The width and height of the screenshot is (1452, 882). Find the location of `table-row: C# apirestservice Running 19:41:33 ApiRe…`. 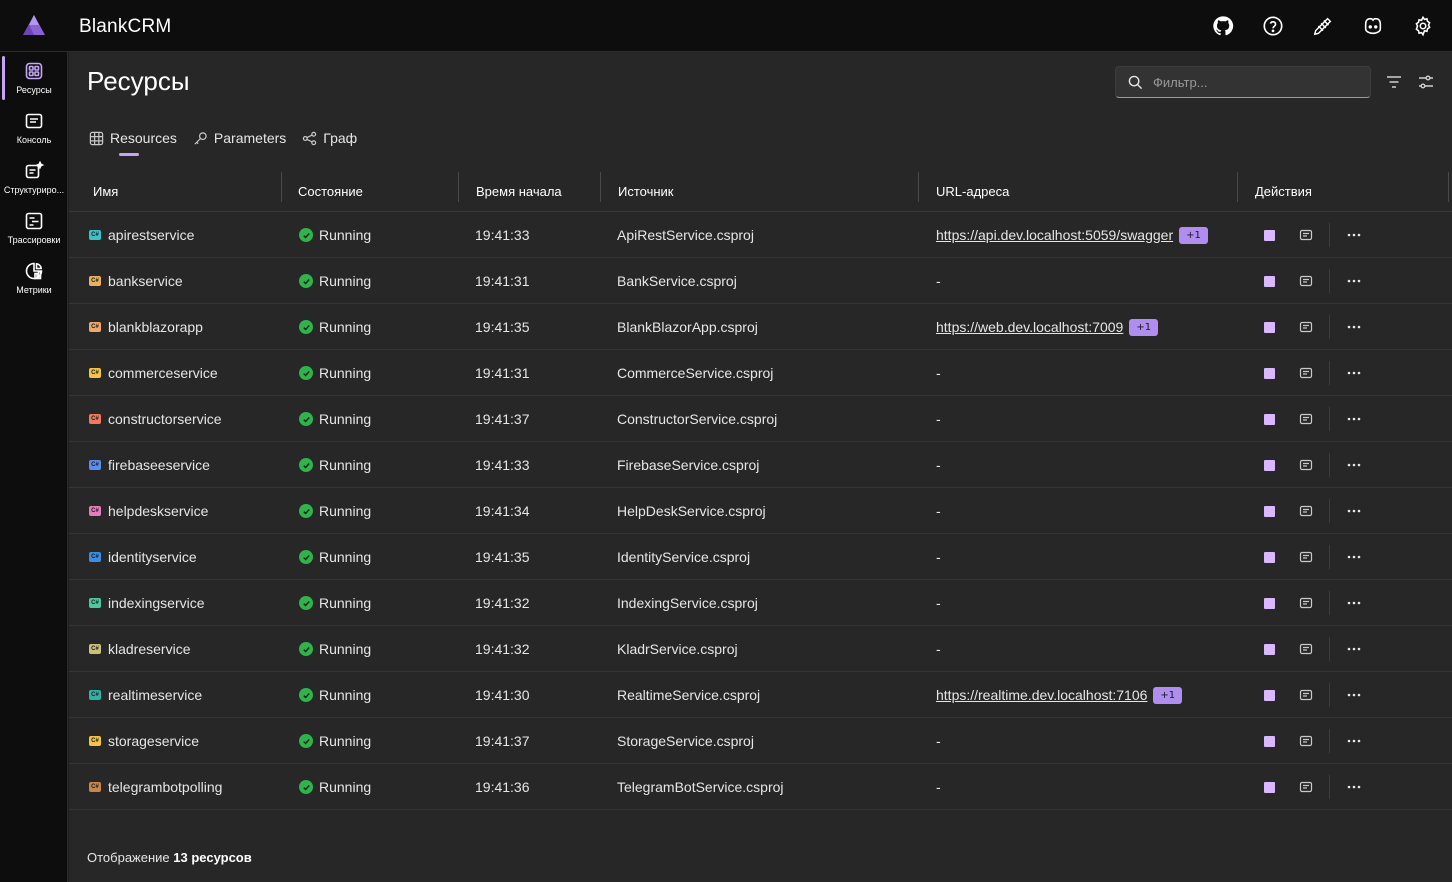

table-row: C# apirestservice Running 19:41:33 ApiRe… is located at coordinates (760, 235).